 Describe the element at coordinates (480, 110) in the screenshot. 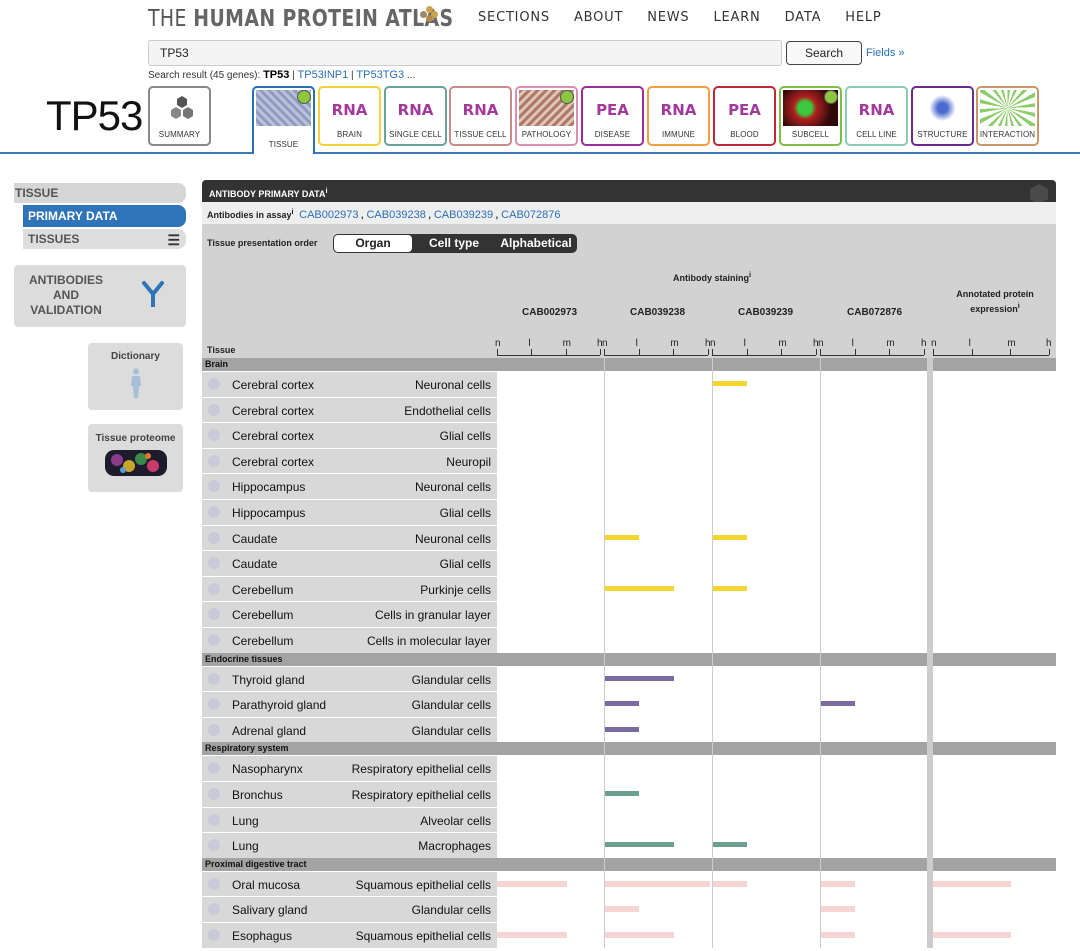

I see `tab-main-label: RNA` at that location.